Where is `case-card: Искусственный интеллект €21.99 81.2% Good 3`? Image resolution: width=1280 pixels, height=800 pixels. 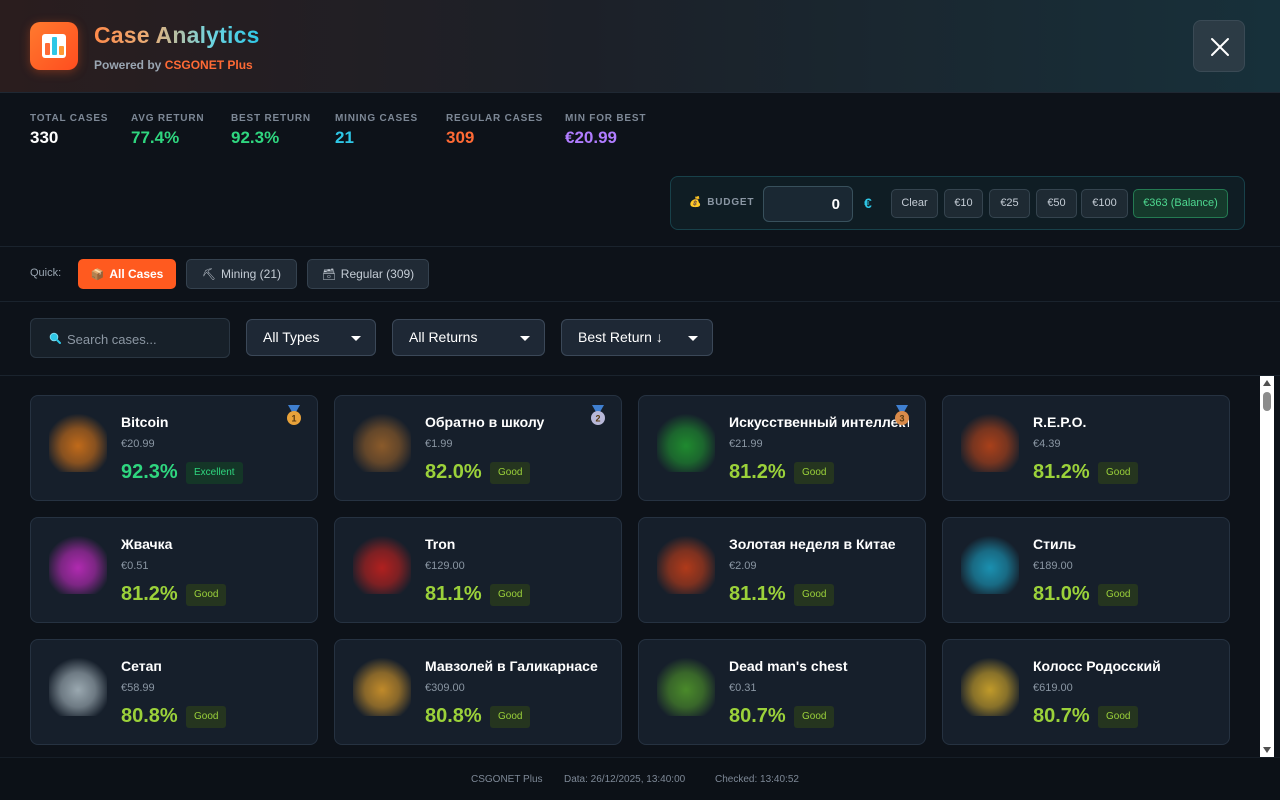 case-card: Искусственный интеллект €21.99 81.2% Good 3 is located at coordinates (782, 448).